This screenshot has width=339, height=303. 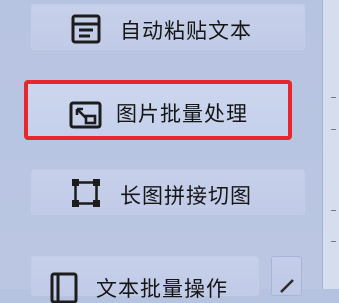 What do you see at coordinates (86, 193) in the screenshot?
I see `crop-frame-icon` at bounding box center [86, 193].